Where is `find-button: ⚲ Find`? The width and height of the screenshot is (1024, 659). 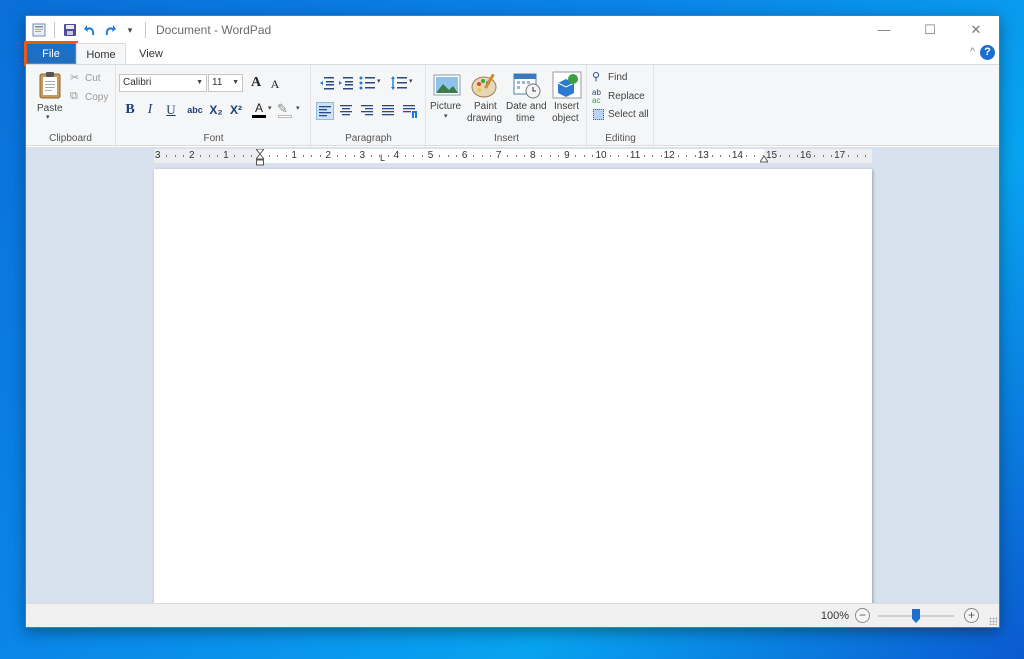 find-button: ⚲ Find is located at coordinates (621, 79).